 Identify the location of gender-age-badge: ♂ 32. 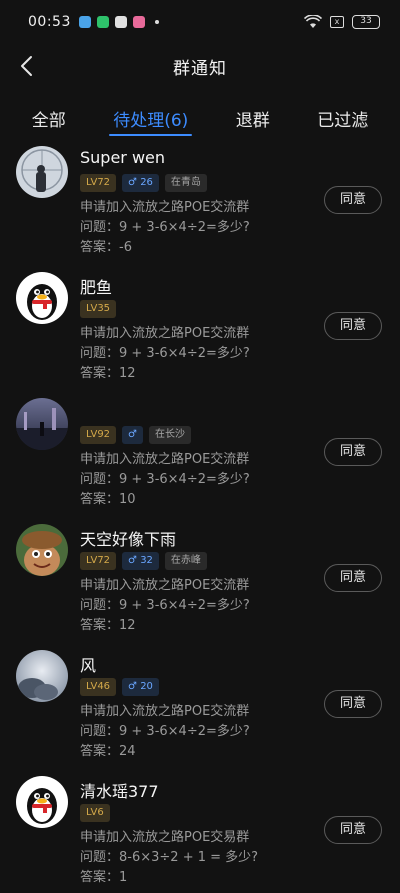
(140, 561).